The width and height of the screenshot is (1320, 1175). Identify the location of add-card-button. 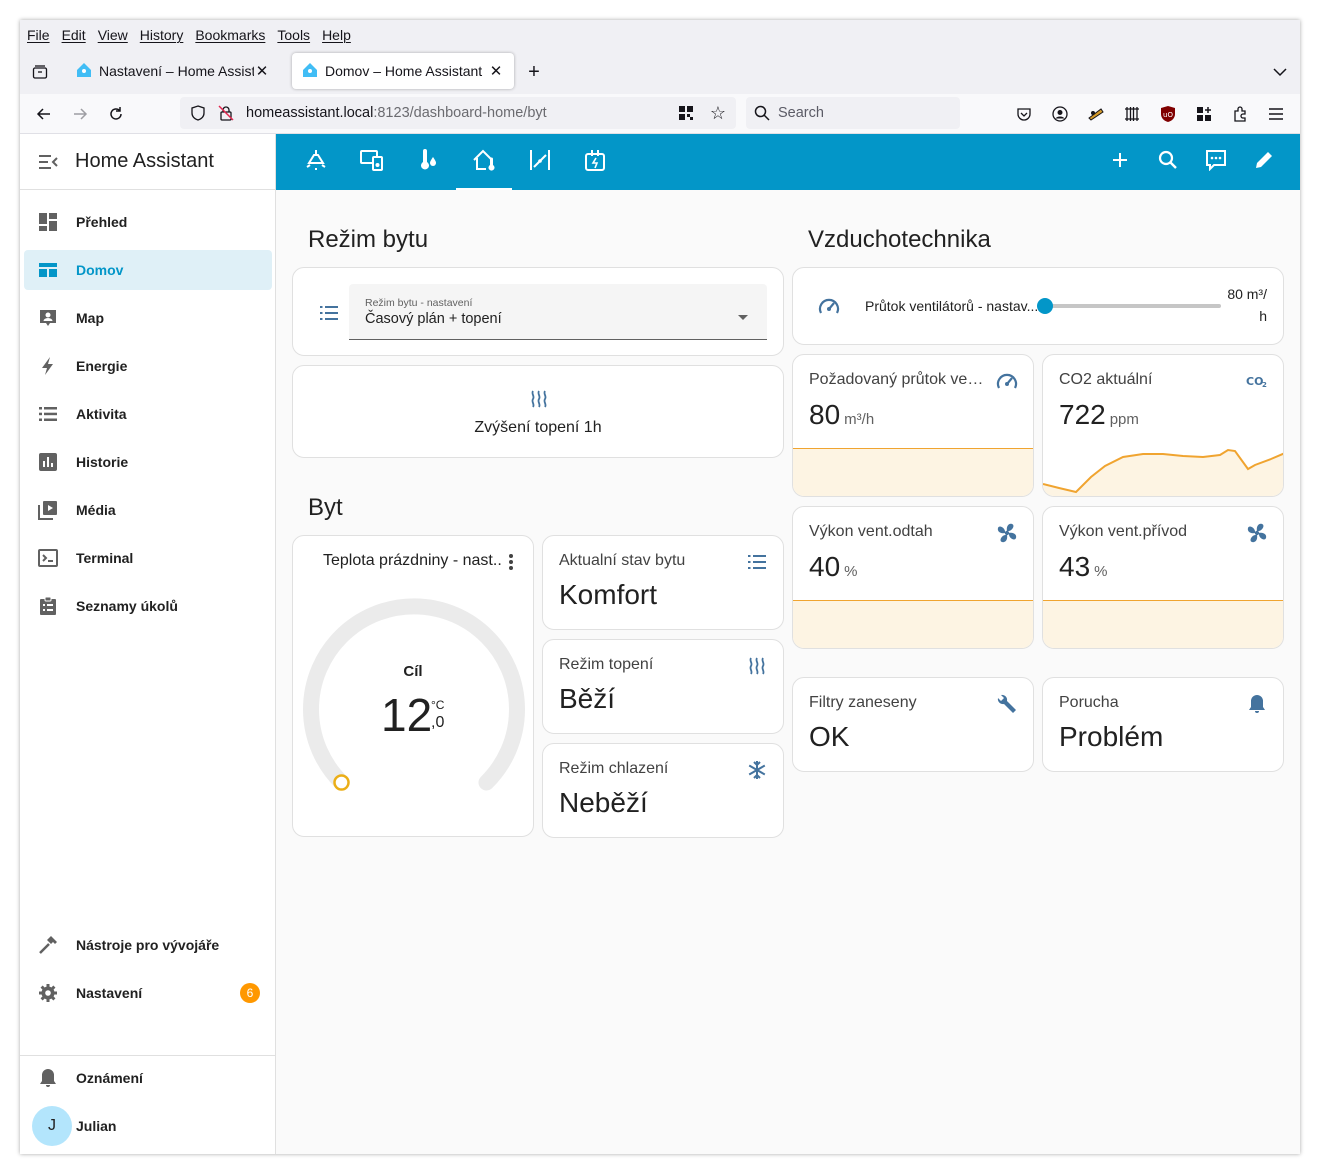
(1120, 162).